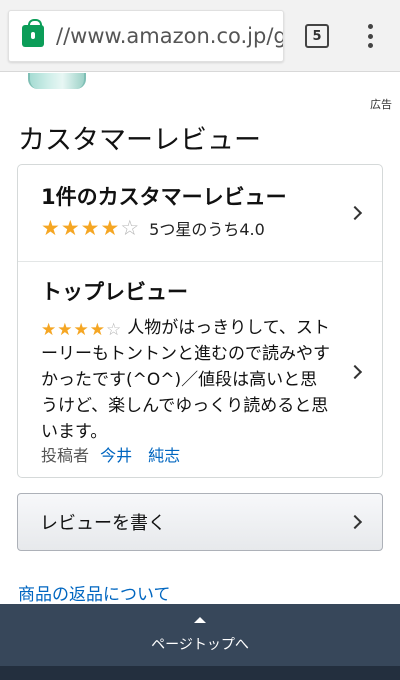 The width and height of the screenshot is (400, 680). I want to click on top-review-heading: トップレビュー, so click(114, 292).